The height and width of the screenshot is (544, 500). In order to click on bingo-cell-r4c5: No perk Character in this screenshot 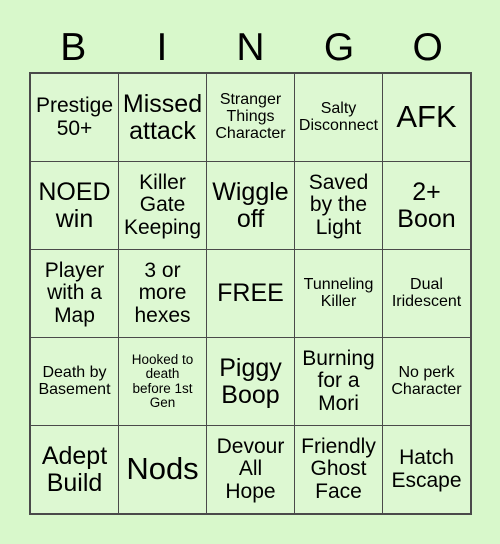, I will do `click(426, 381)`.